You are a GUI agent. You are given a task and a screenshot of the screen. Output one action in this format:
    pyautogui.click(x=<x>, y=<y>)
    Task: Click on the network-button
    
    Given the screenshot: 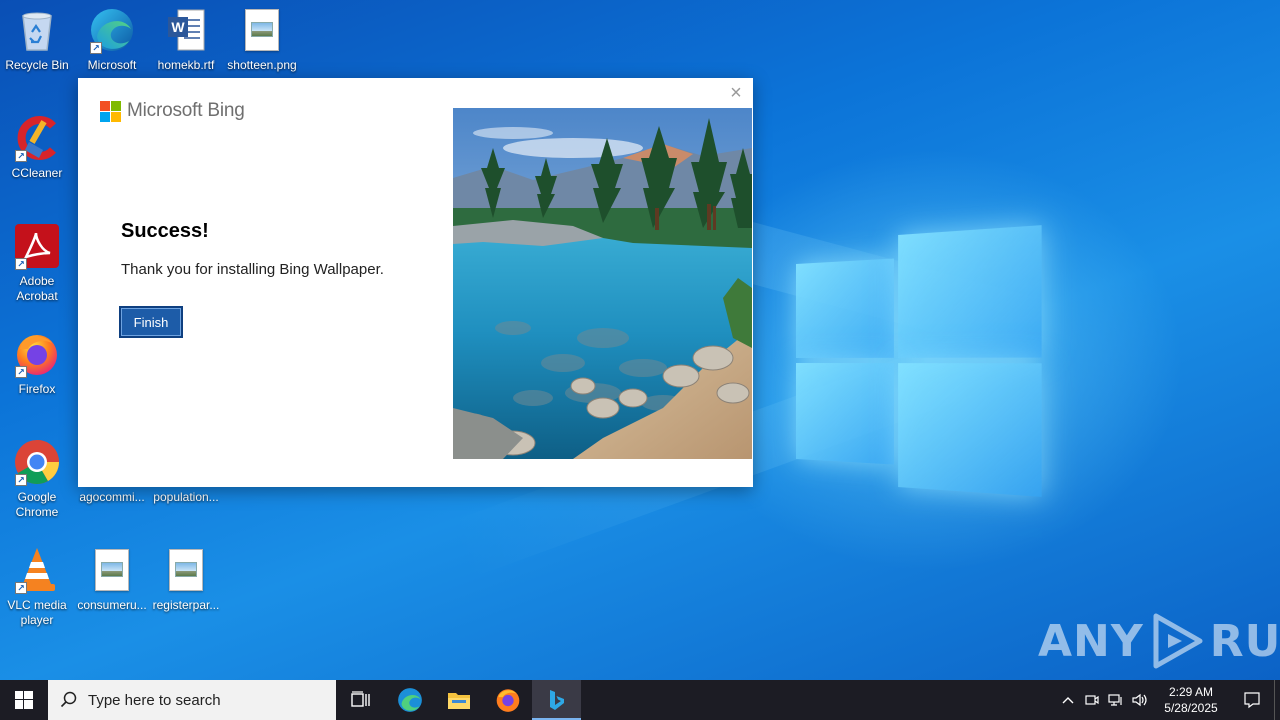 What is the action you would take?
    pyautogui.click(x=1116, y=700)
    